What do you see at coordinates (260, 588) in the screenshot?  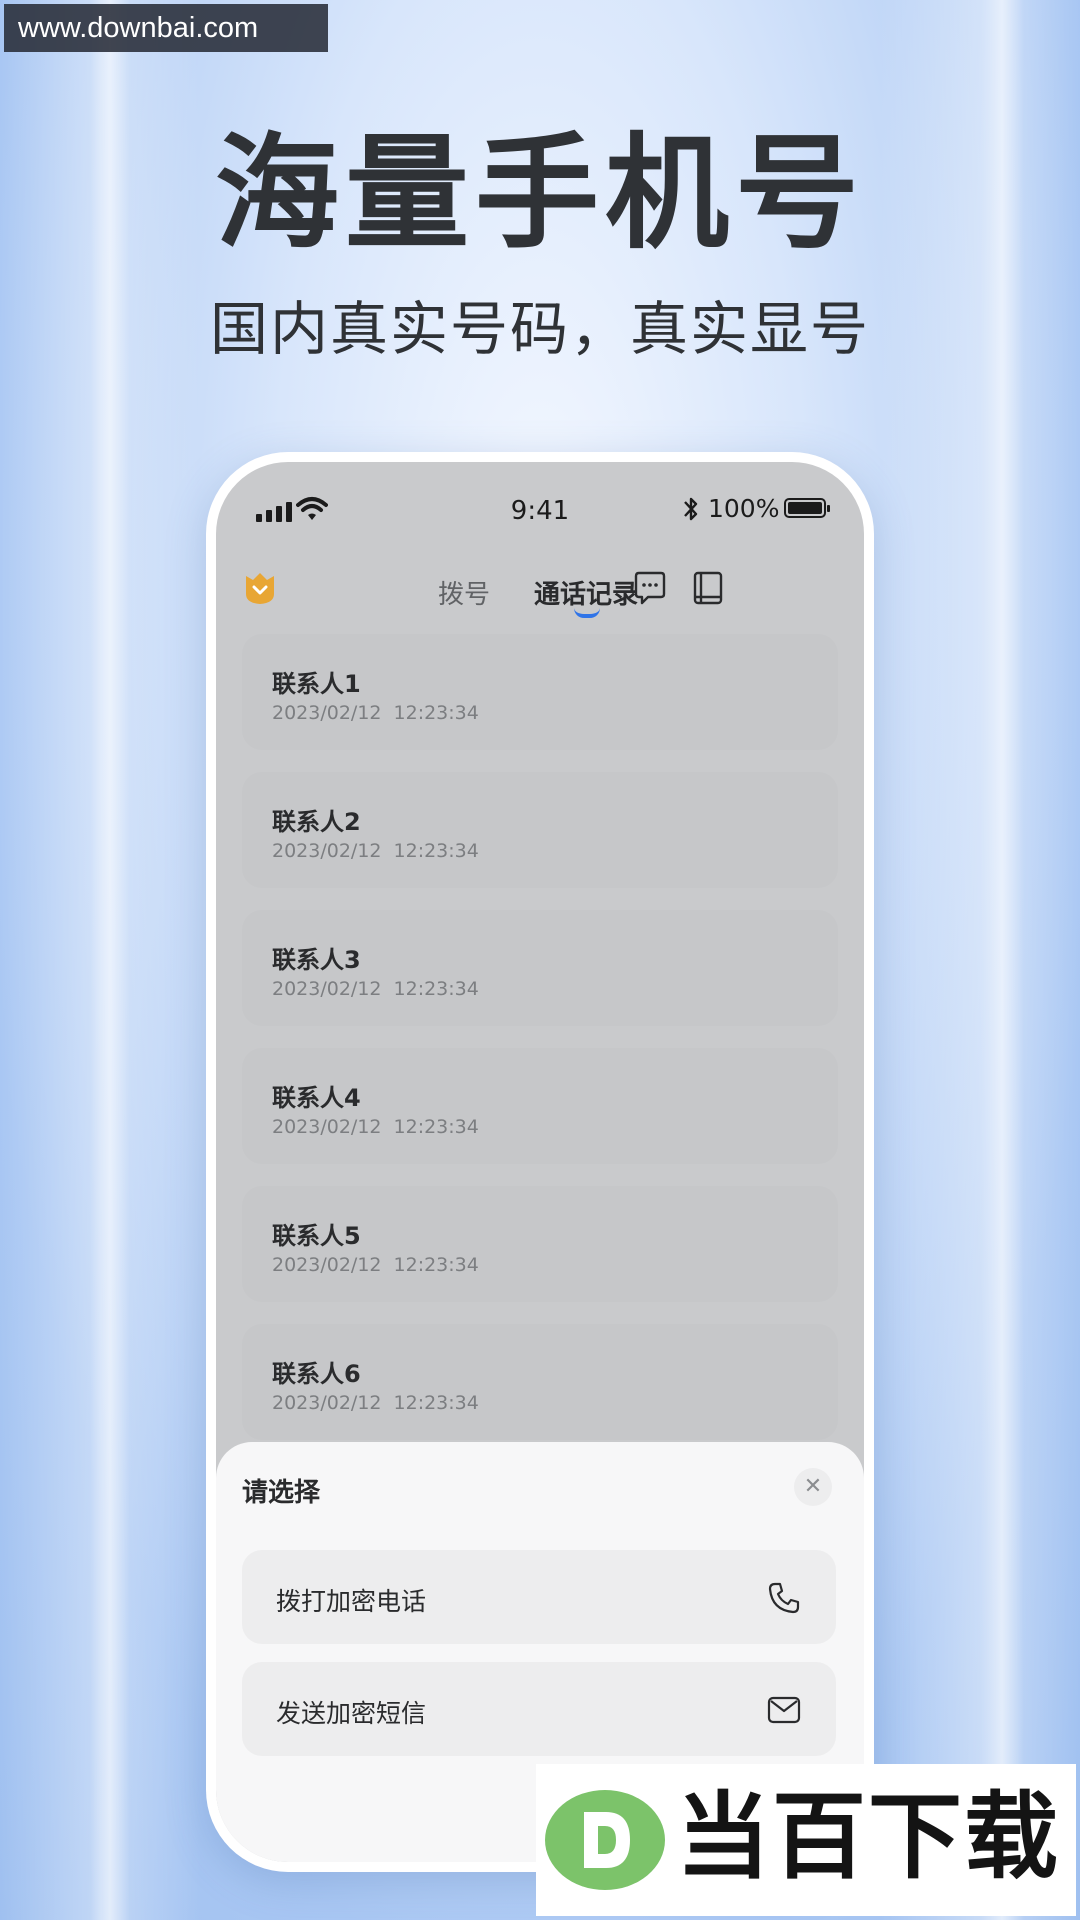 I see `shield-badge-icon` at bounding box center [260, 588].